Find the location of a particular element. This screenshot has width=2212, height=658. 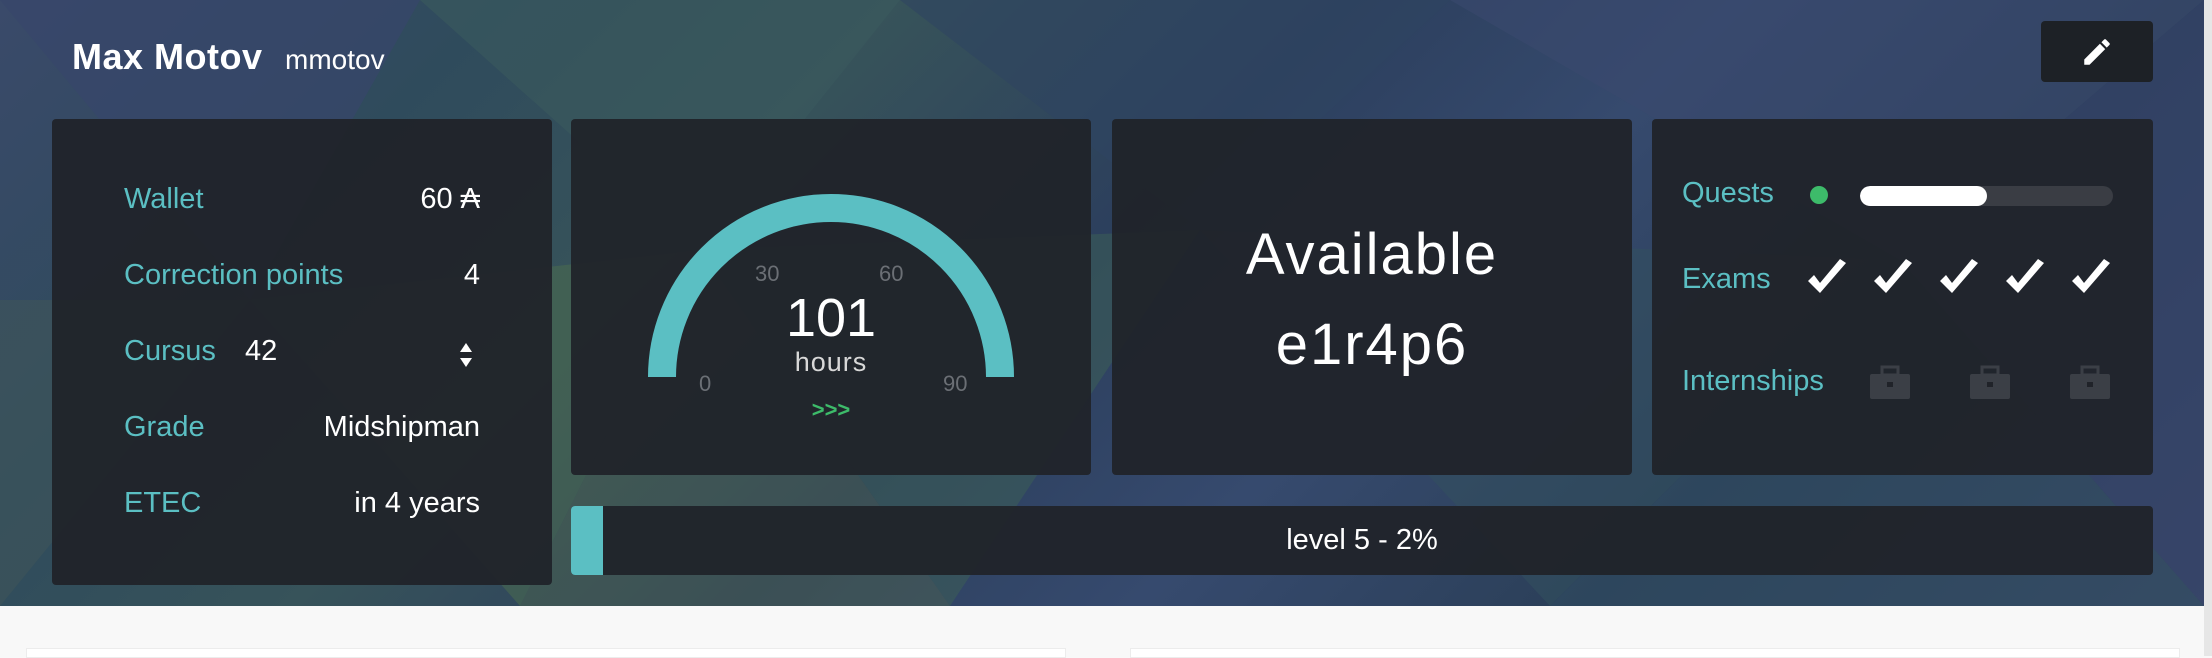

correction-points-label: Correction points is located at coordinates (234, 275).